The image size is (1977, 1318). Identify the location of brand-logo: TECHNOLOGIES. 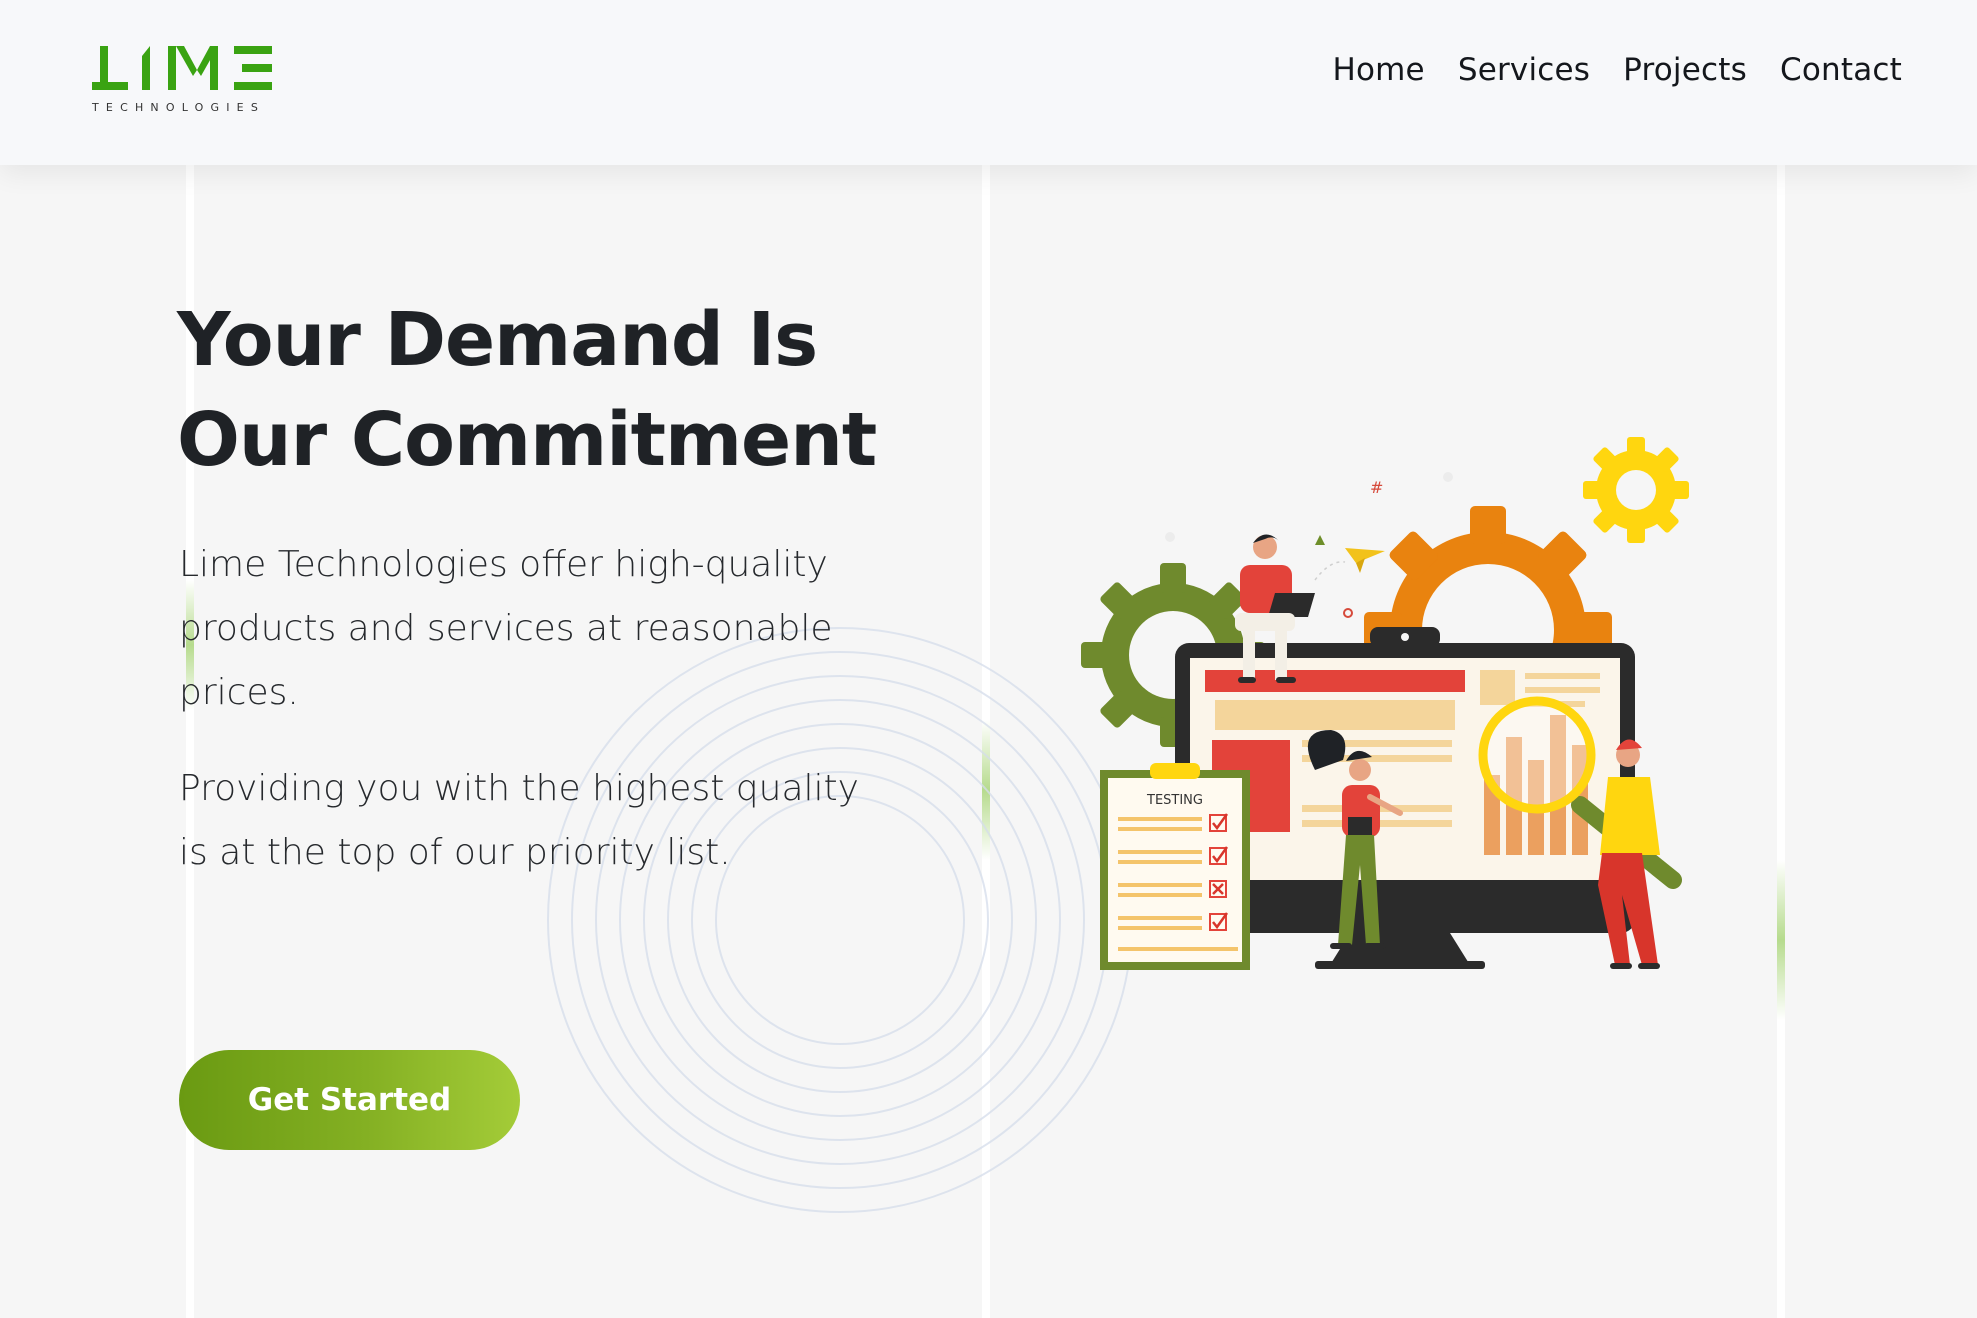
(182, 80).